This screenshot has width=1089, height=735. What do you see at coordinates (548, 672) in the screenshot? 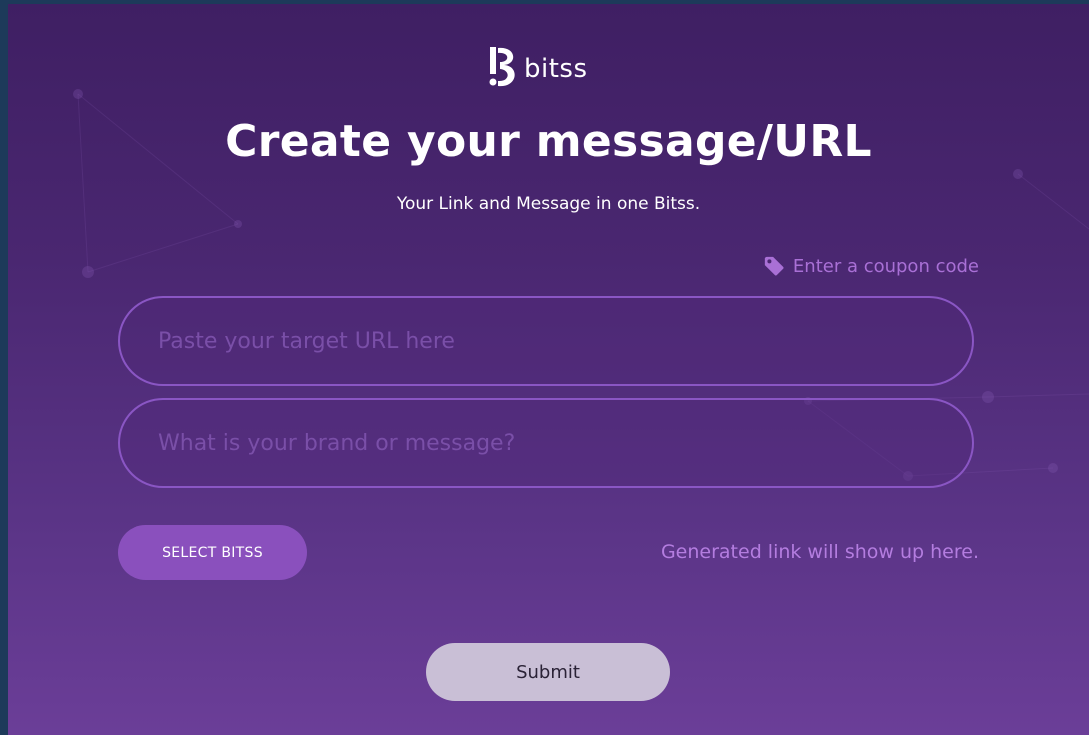
I see `submit-button: Submit` at bounding box center [548, 672].